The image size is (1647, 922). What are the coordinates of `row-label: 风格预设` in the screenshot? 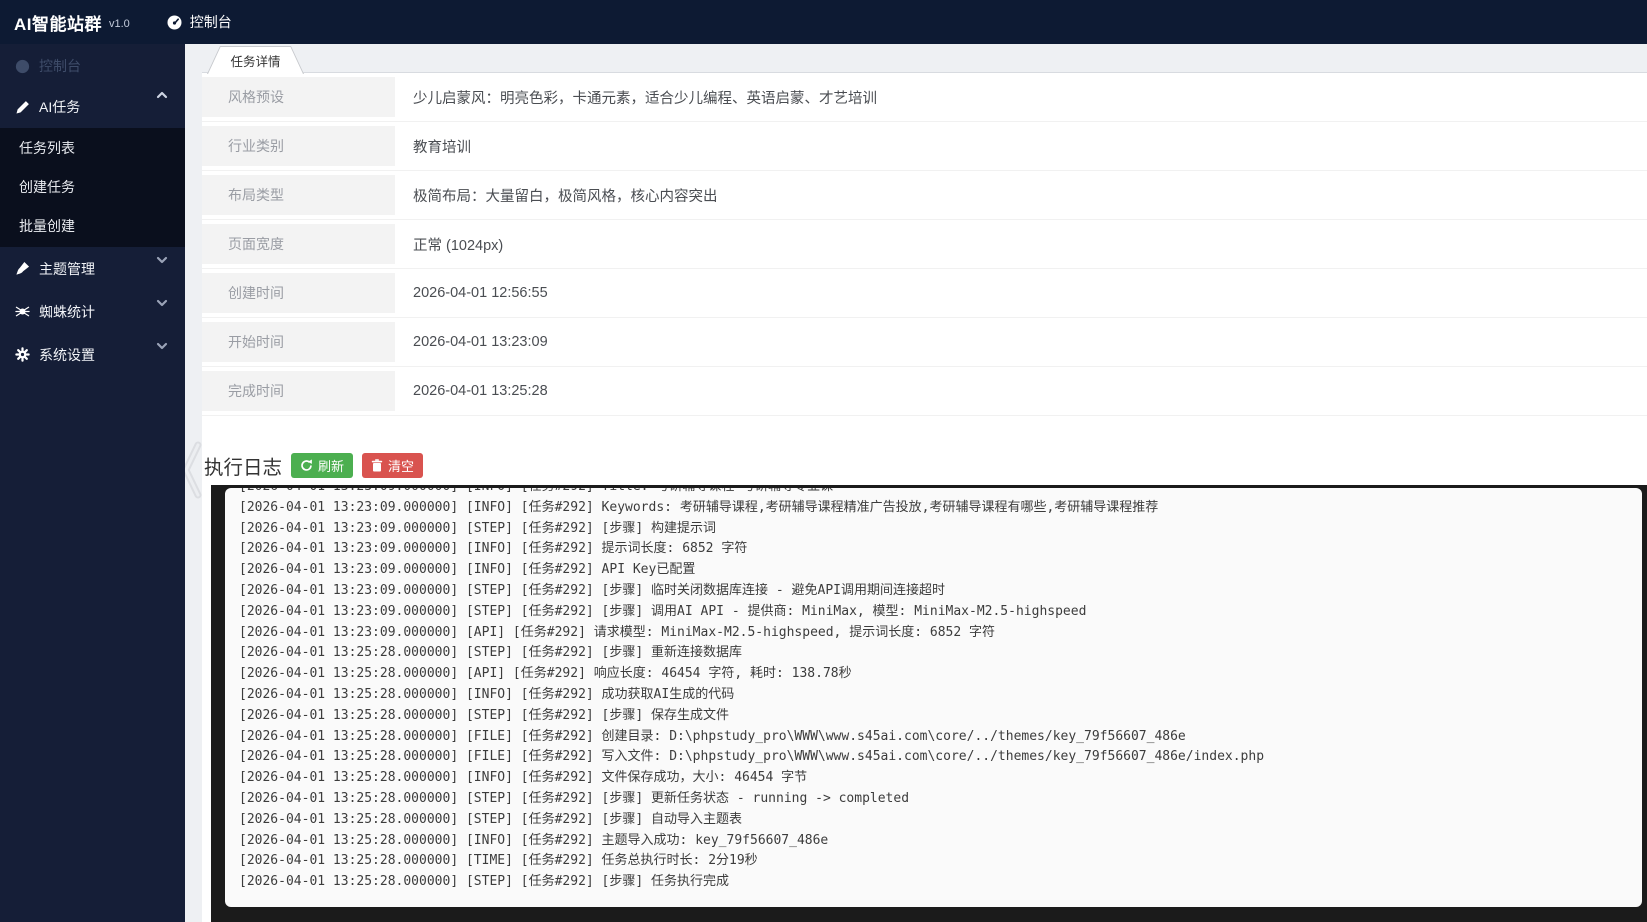 It's located at (298, 97).